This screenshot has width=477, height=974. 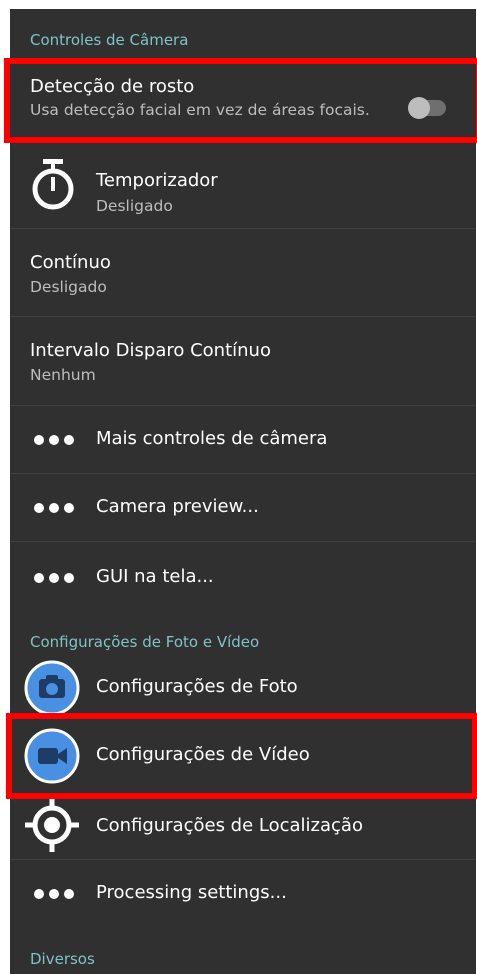 I want to click on timer-subtitle: Desligado, so click(x=134, y=206).